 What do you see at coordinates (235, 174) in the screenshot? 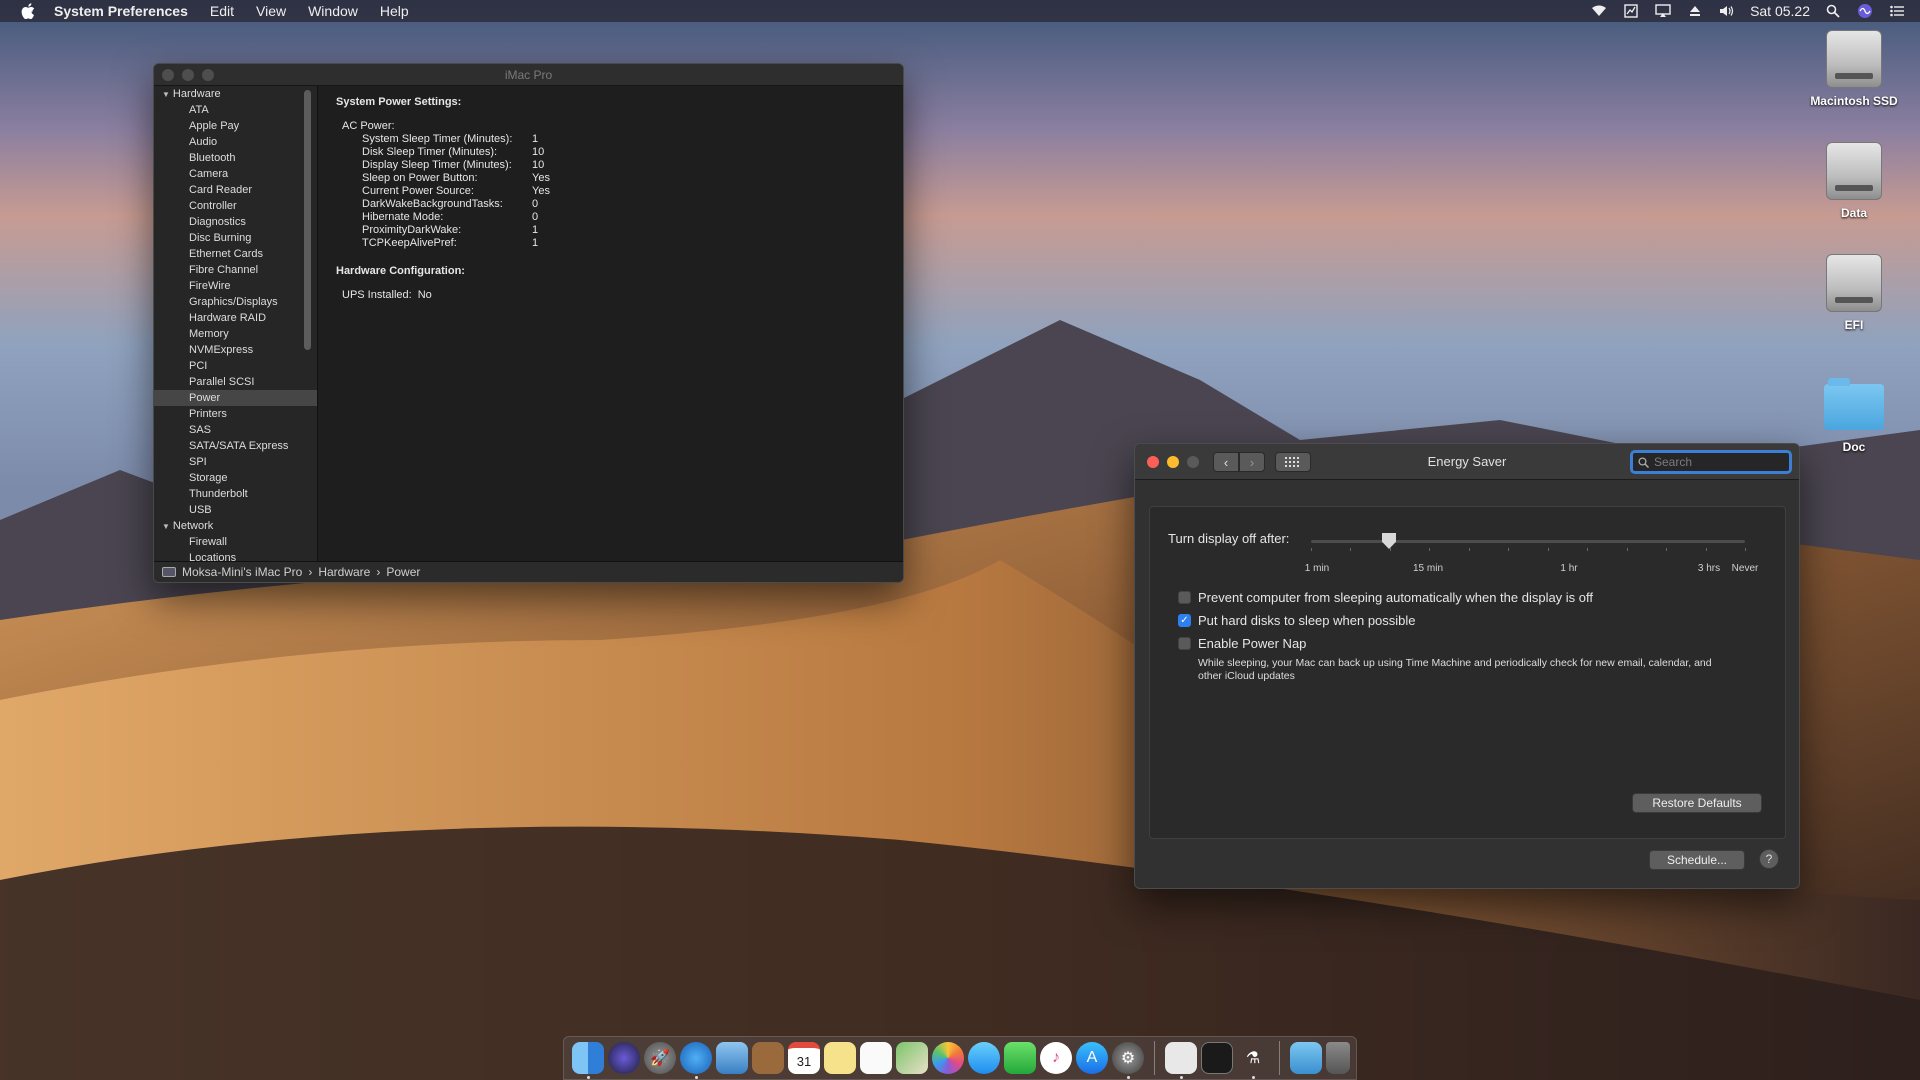
I see `sidebar-item-camera: Camera` at bounding box center [235, 174].